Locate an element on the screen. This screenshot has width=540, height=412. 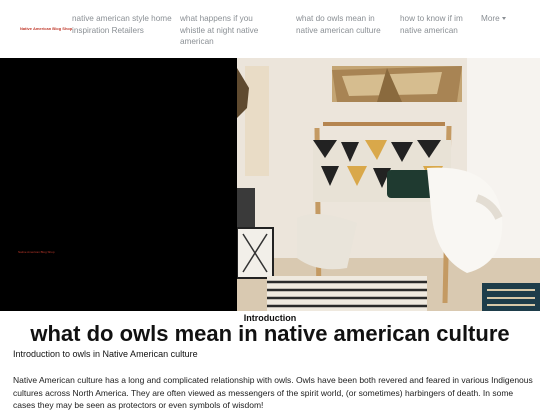
nav-link-know-if-native: how to know if im native american is located at coordinates (433, 24).